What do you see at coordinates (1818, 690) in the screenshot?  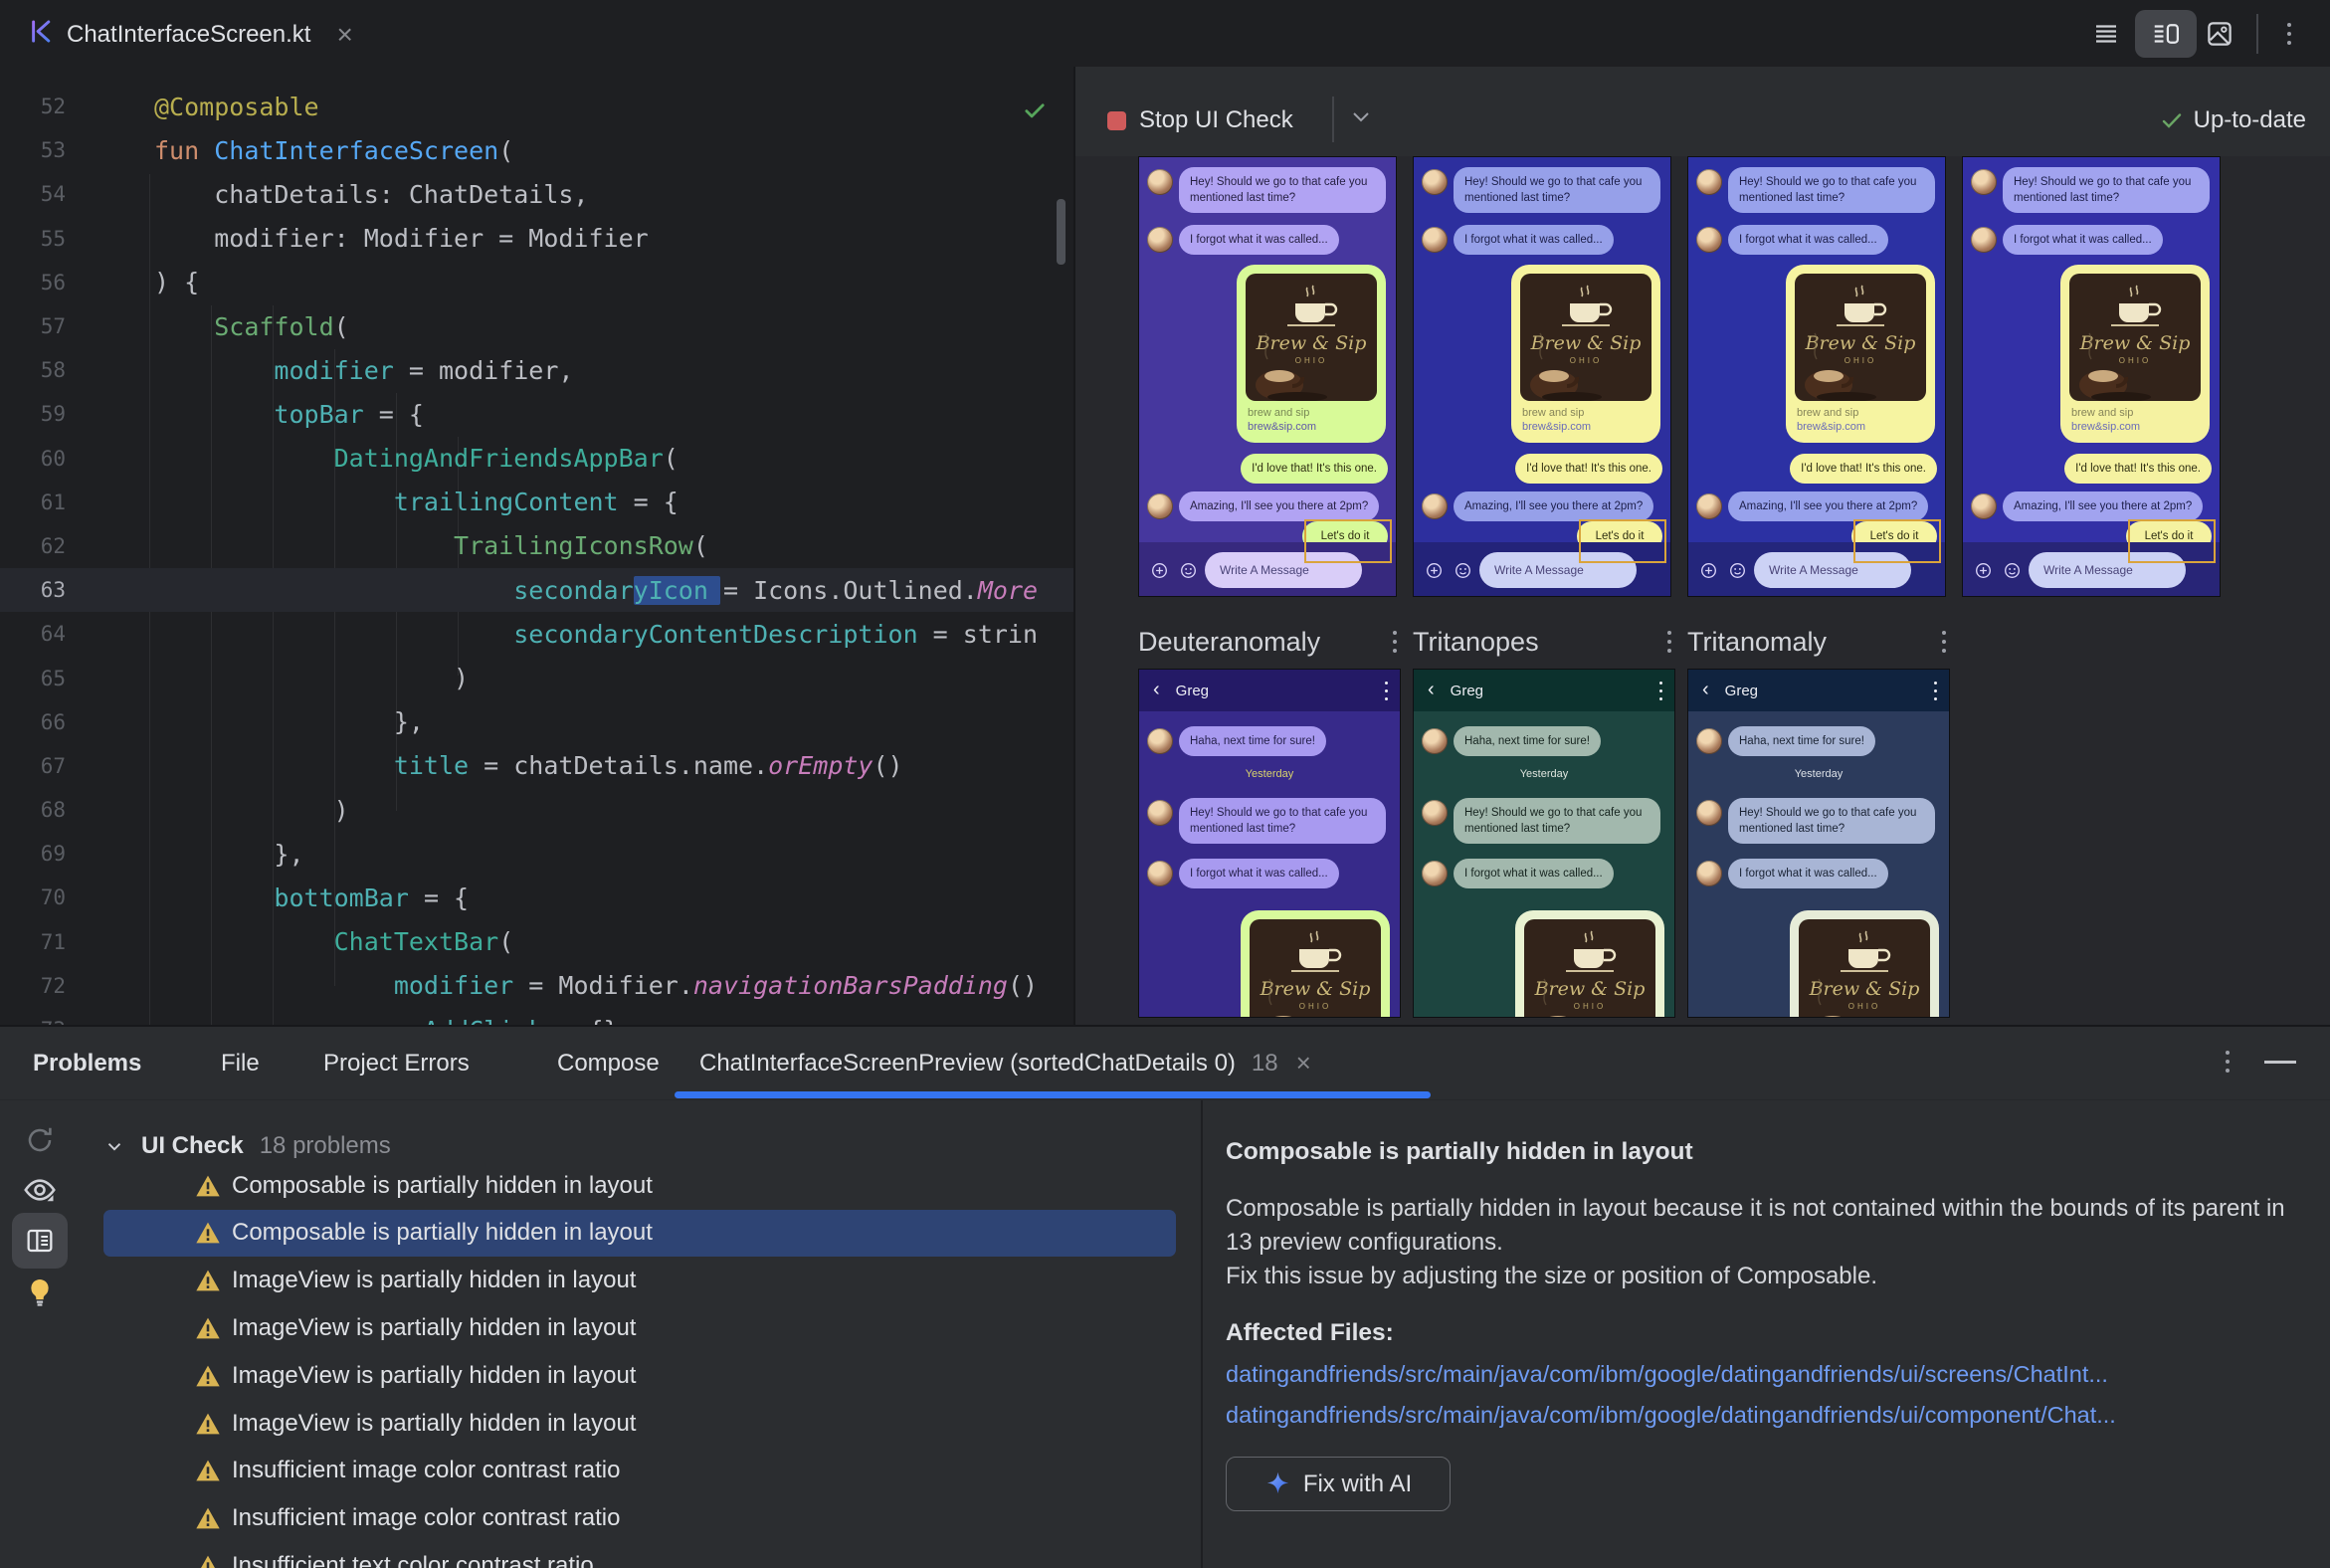 I see `chat-app-bar: ‹ Greg` at bounding box center [1818, 690].